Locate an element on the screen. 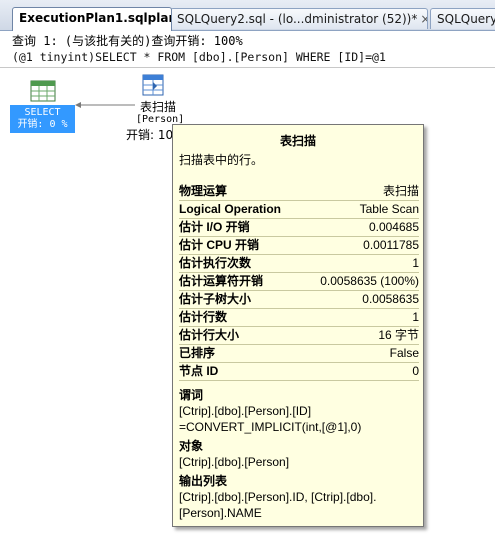  property-key: 已排序 is located at coordinates (197, 353).